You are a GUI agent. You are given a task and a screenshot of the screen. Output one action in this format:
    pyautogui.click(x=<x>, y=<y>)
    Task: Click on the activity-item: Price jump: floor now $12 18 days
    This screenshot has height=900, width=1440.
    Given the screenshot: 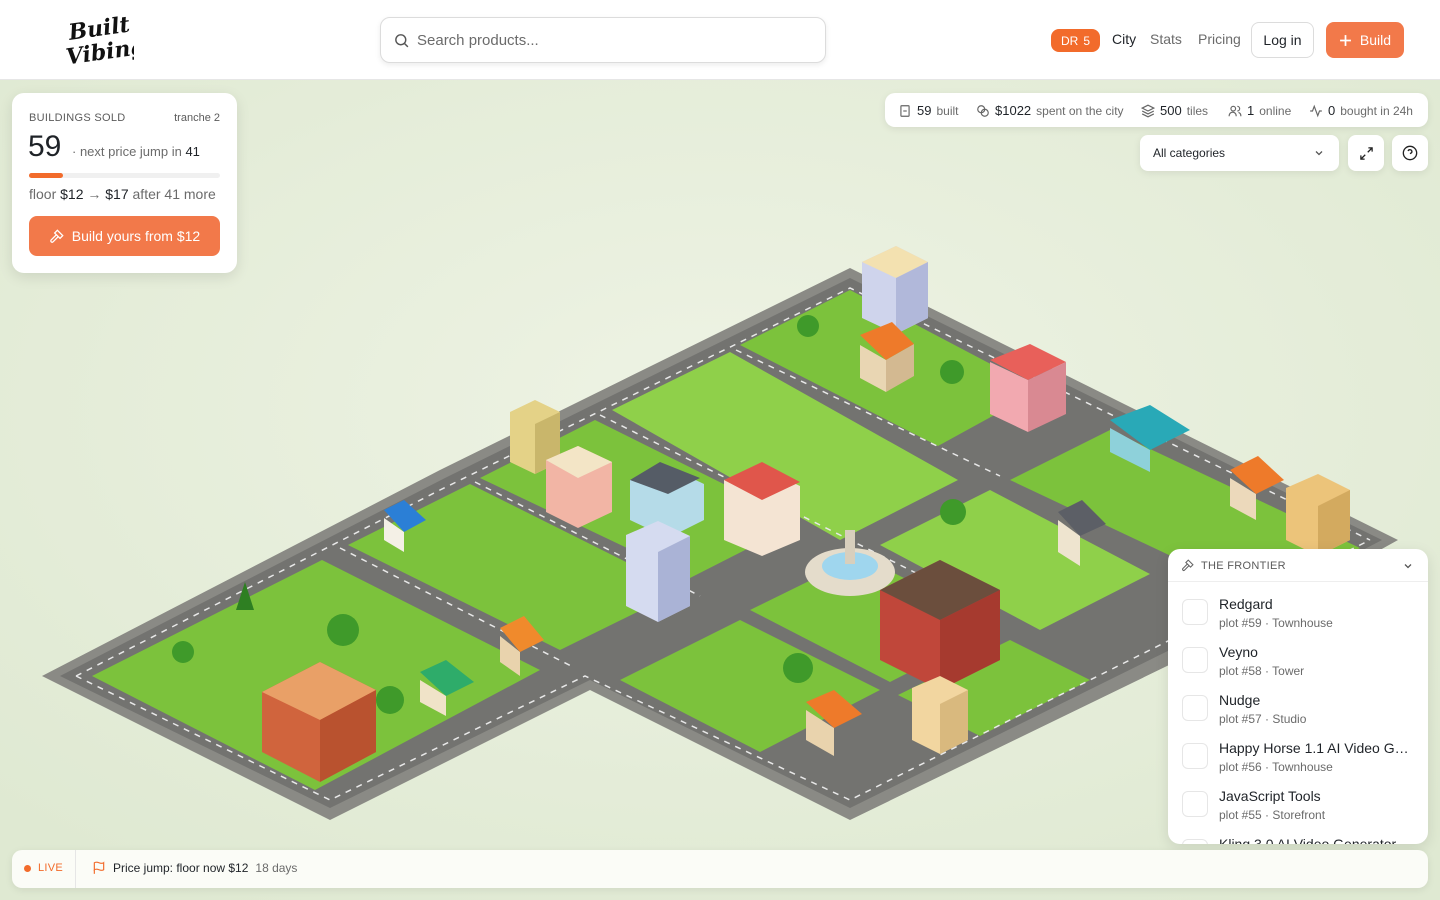 What is the action you would take?
    pyautogui.click(x=194, y=868)
    